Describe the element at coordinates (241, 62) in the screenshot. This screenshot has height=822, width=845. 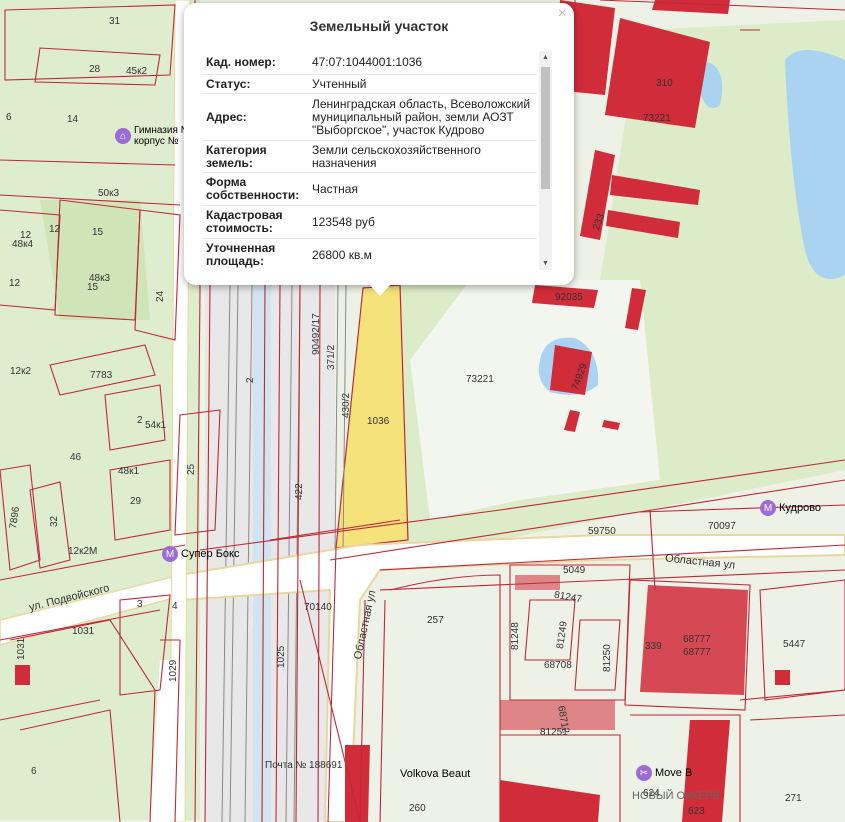
I see `info-key: Кад. номер:` at that location.